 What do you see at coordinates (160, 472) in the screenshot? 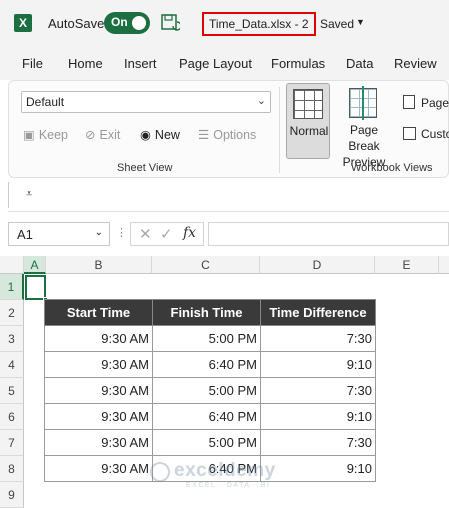
I see `exceldemy-logo-icon` at bounding box center [160, 472].